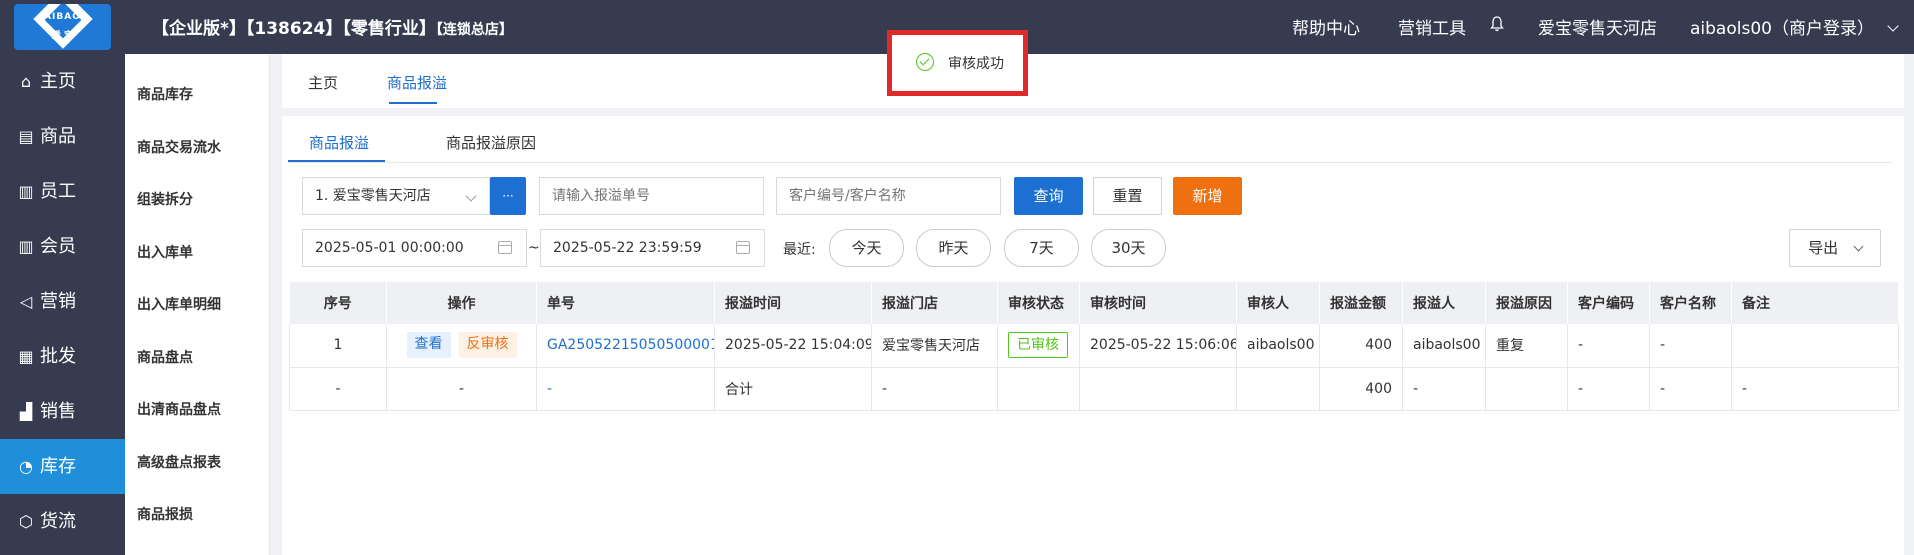 This screenshot has height=555, width=1914. Describe the element at coordinates (62, 521) in the screenshot. I see `sidebar-item-8: ⬡ 货流` at that location.